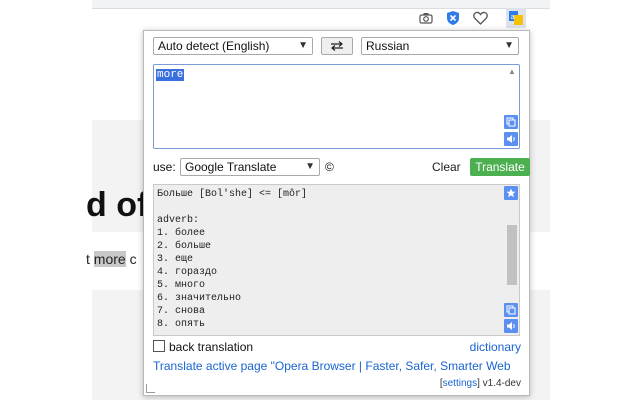  I want to click on page-headline: d of, so click(117, 205).